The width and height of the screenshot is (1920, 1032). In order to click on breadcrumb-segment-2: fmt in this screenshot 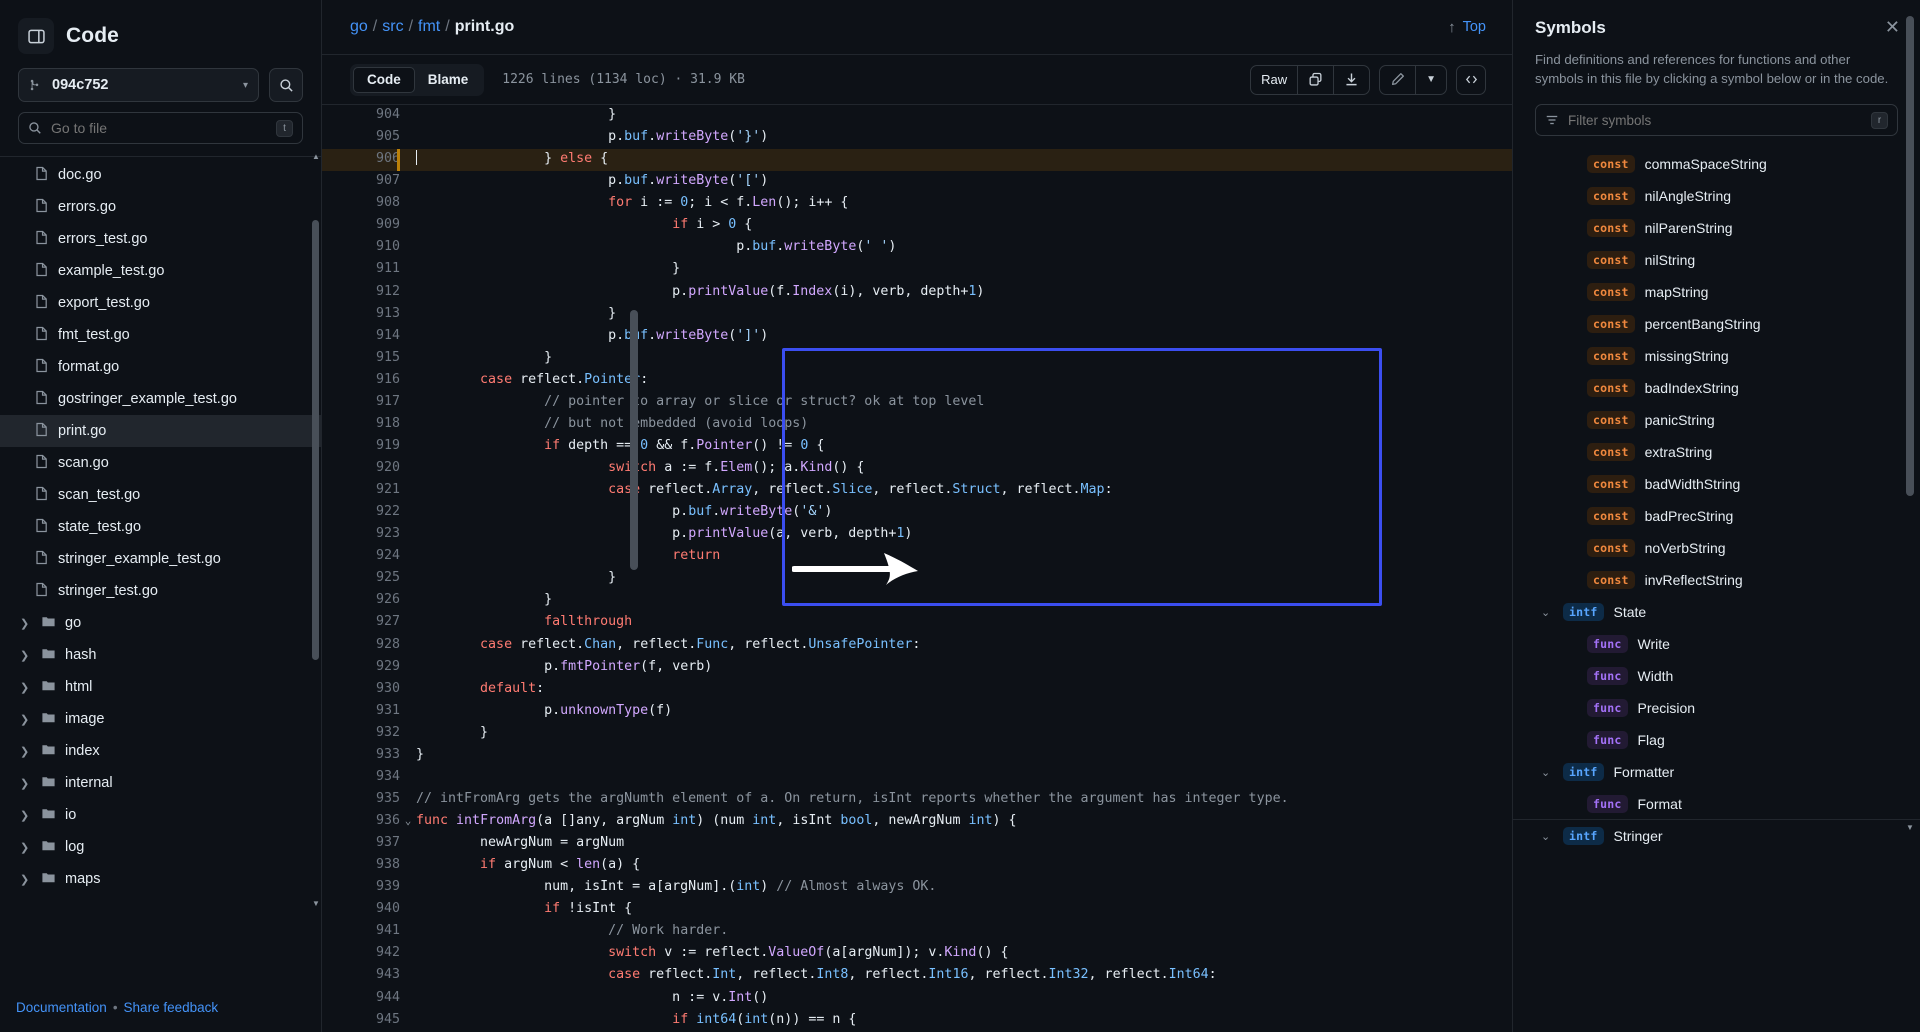, I will do `click(429, 27)`.